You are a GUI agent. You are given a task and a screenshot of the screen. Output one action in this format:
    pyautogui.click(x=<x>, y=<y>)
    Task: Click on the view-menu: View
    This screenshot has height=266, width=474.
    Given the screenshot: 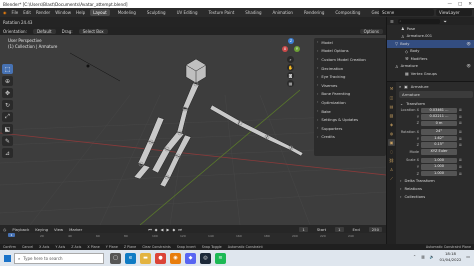 What is the action you would take?
    pyautogui.click(x=58, y=229)
    